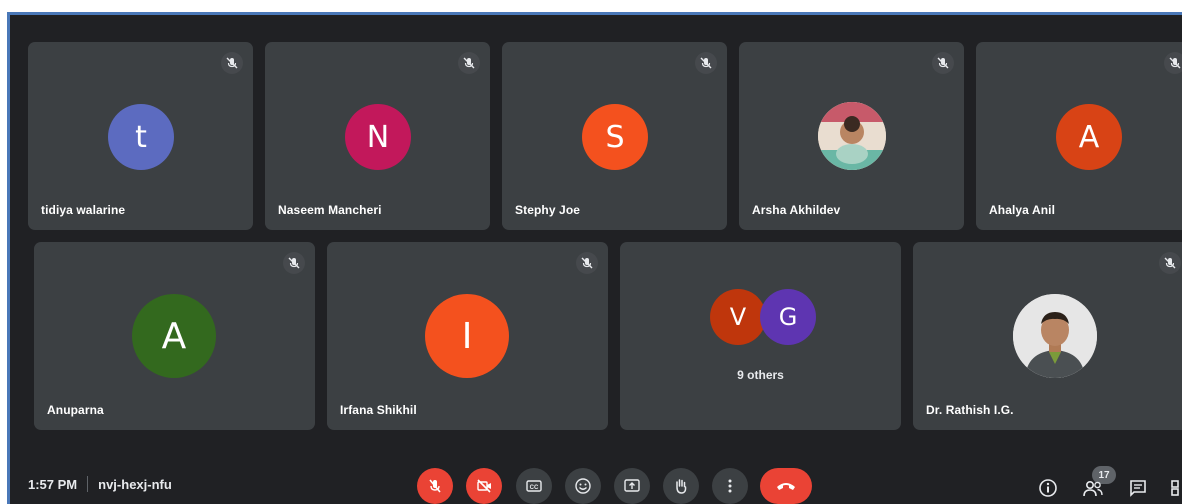 The image size is (1182, 504). I want to click on mic-off-button, so click(435, 486).